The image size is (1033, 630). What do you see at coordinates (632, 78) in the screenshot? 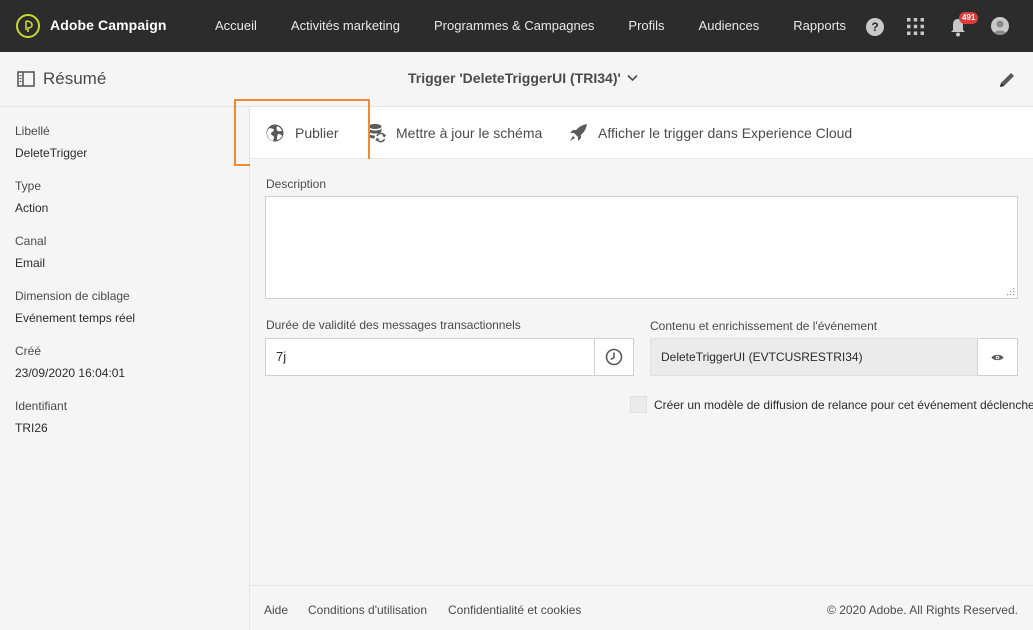
I see `chevron-down-icon` at bounding box center [632, 78].